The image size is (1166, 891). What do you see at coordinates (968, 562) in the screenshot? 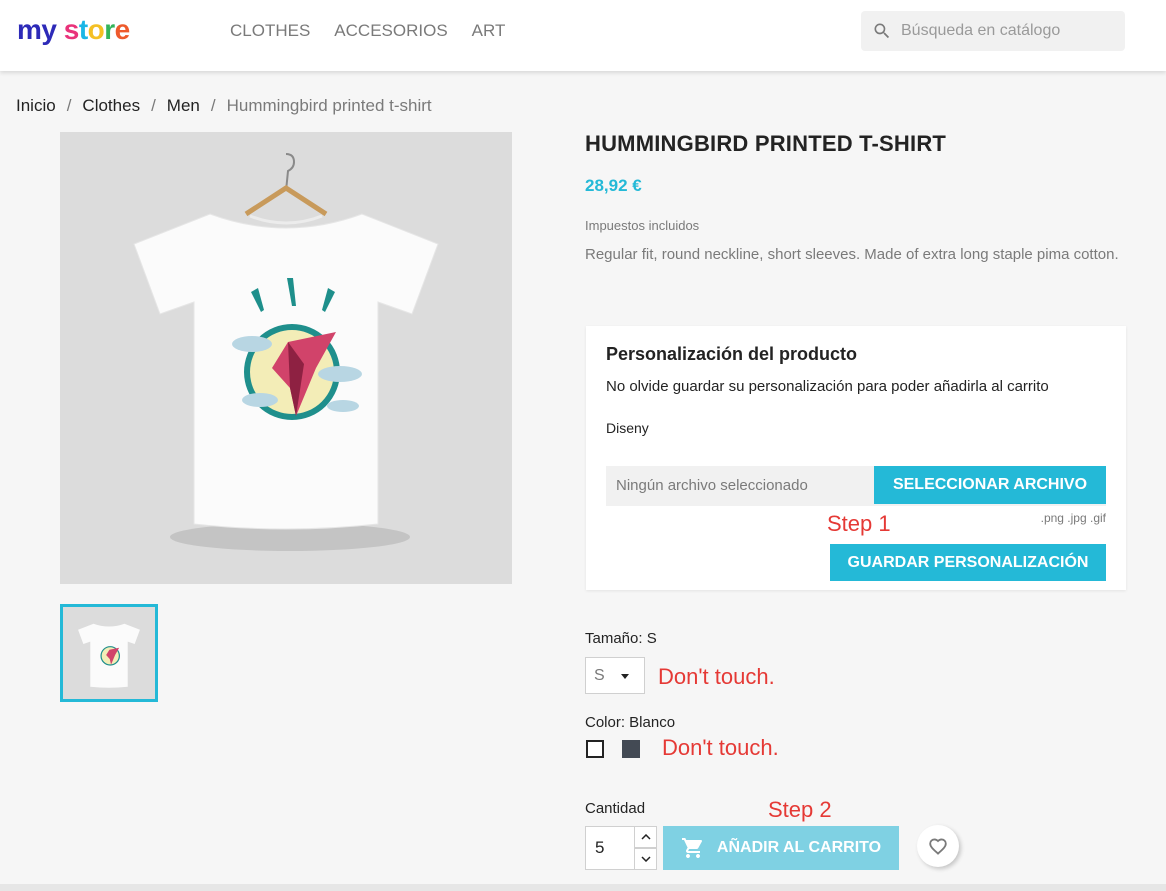
I see `save-customization-button: GUARDAR PERSONALIZACIÓN` at bounding box center [968, 562].